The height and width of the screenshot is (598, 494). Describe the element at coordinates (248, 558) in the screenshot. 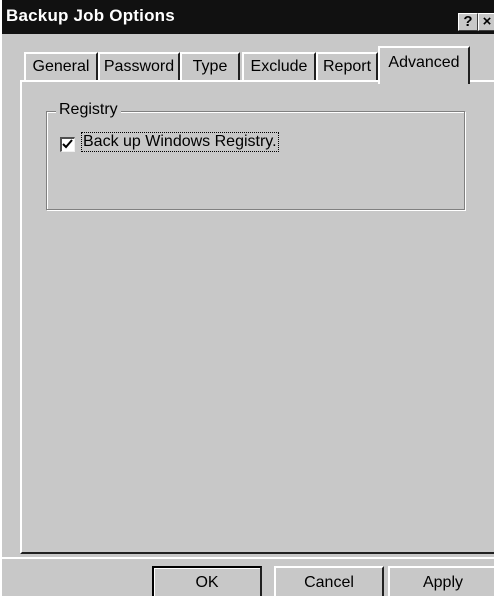

I see `divider` at that location.